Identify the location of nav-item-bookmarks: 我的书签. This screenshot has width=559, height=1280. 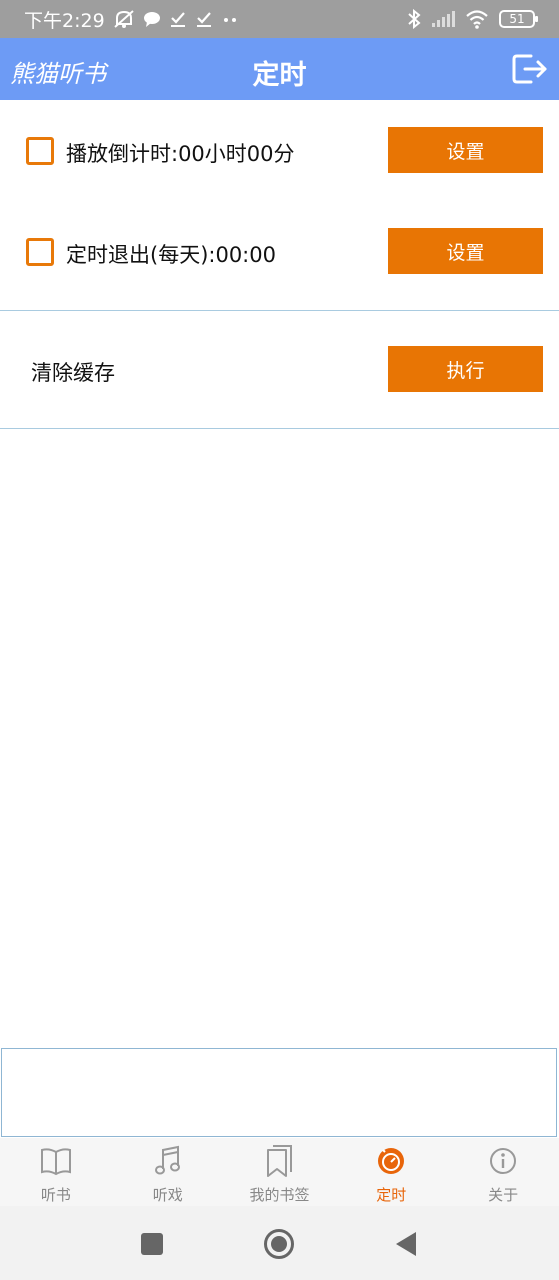
(280, 1172).